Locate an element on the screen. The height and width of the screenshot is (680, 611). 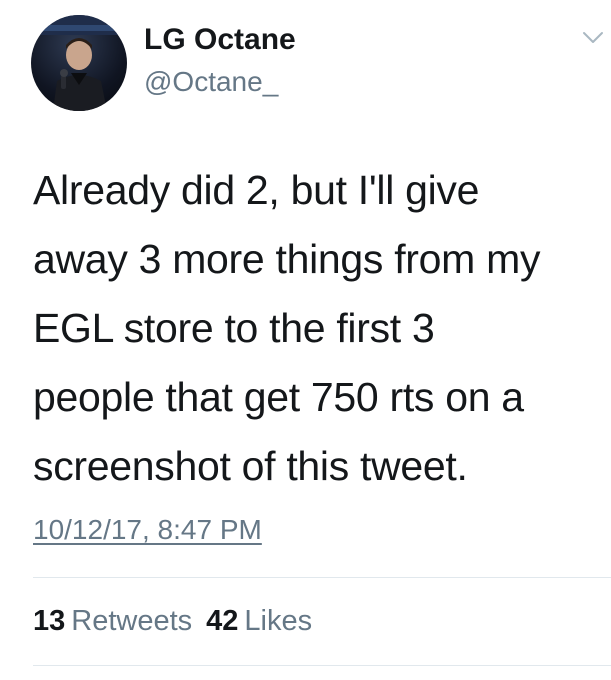
engagement-stats: 13 Retweets 42 Likes is located at coordinates (179, 621).